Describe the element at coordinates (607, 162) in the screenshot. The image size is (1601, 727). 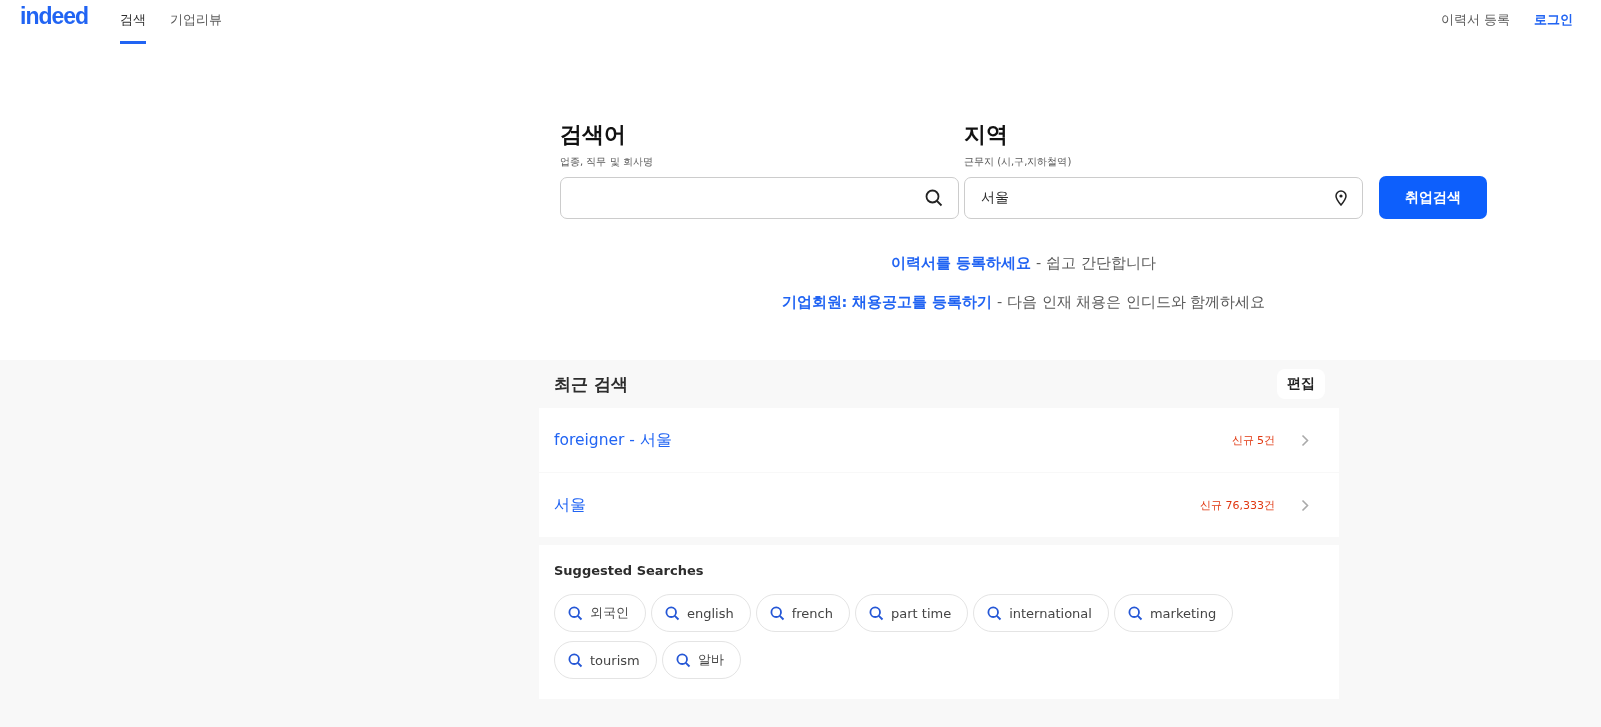
I see `field-hint: 업종, 직무 및 회사명` at that location.